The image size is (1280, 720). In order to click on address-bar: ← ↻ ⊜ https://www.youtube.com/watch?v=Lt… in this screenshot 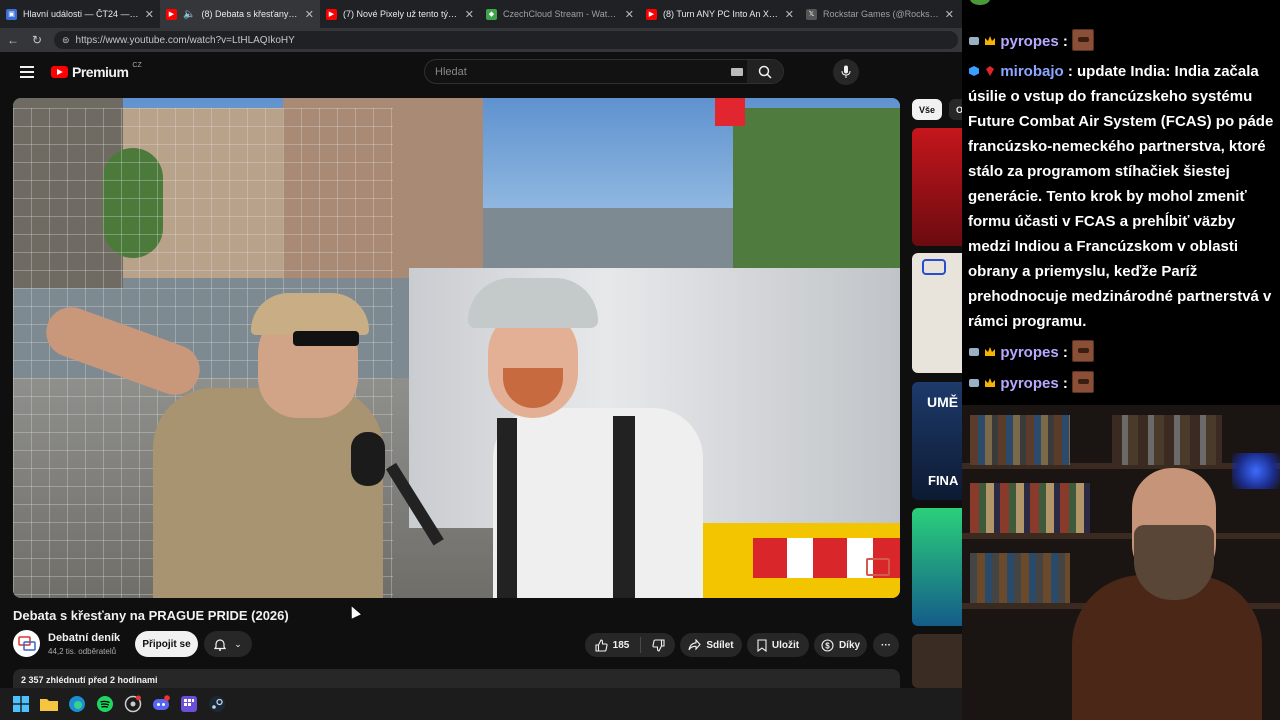, I will do `click(481, 40)`.